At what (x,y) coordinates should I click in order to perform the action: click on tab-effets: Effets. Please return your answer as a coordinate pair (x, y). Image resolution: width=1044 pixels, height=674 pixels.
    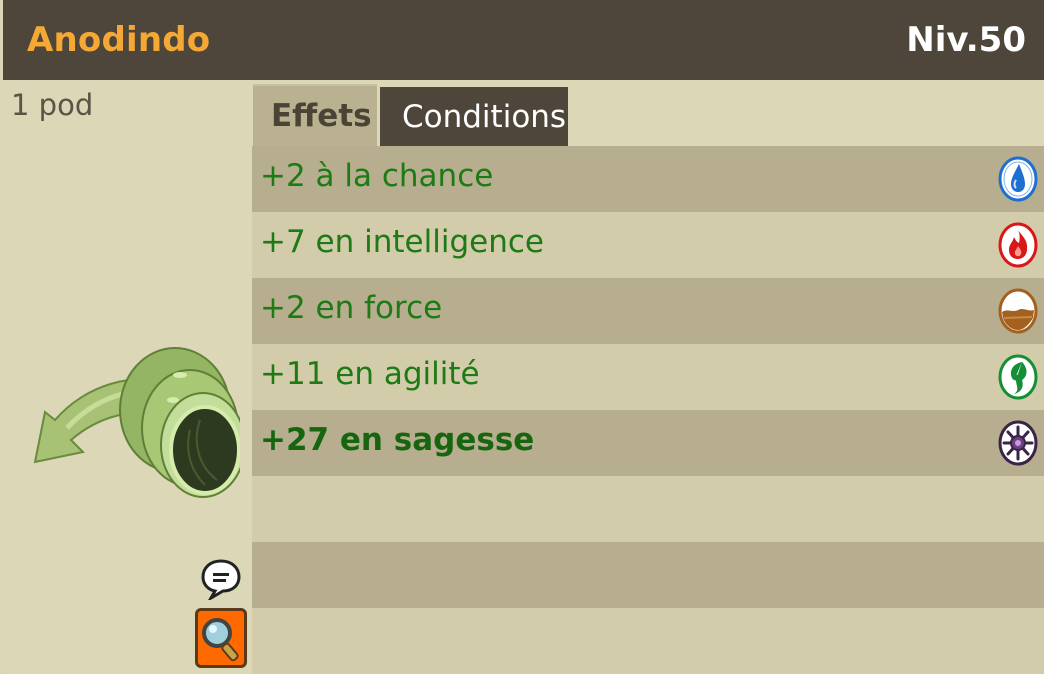
    Looking at the image, I should click on (315, 115).